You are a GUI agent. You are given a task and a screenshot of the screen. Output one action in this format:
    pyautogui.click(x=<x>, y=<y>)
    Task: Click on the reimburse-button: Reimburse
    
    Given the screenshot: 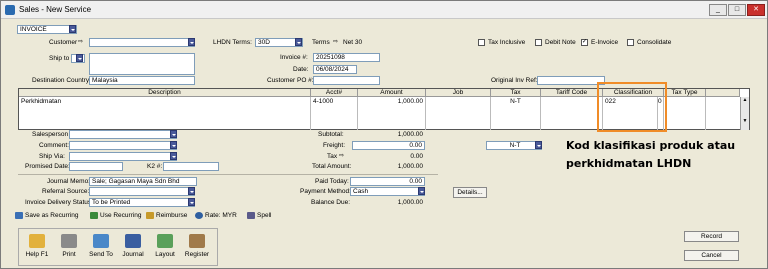 What is the action you would take?
    pyautogui.click(x=166, y=215)
    